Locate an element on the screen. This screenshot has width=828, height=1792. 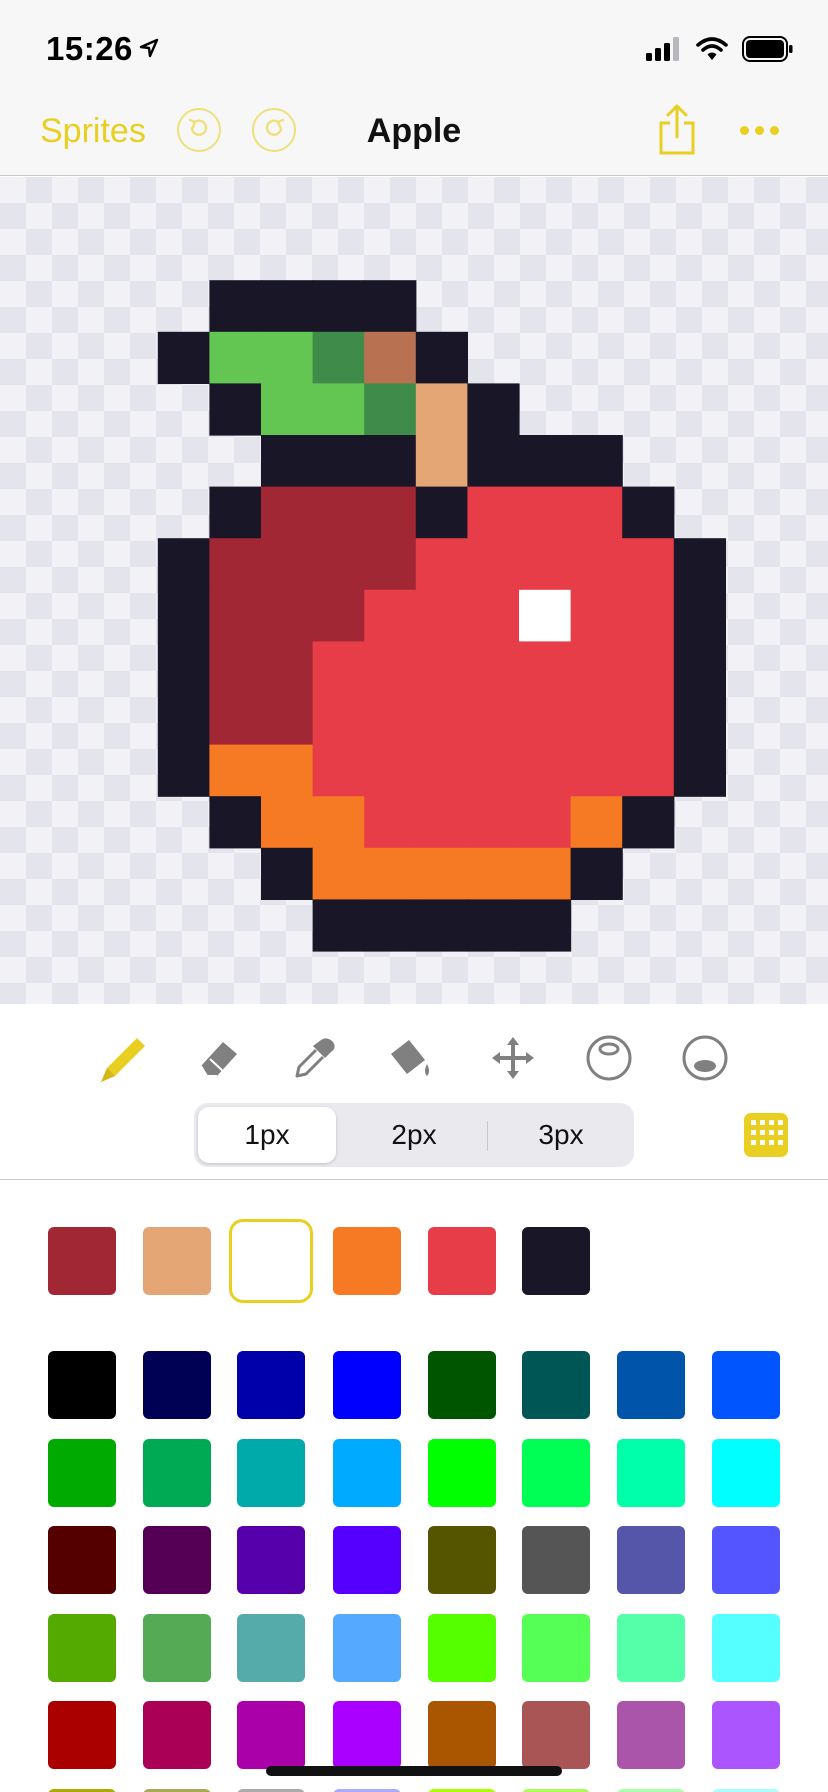
eyedropper-tool is located at coordinates (315, 1060).